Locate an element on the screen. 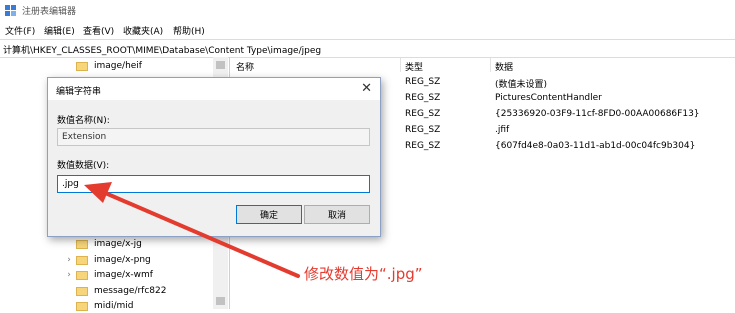 Image resolution: width=735 pixels, height=313 pixels. tree-item: midi/mid is located at coordinates (105, 306).